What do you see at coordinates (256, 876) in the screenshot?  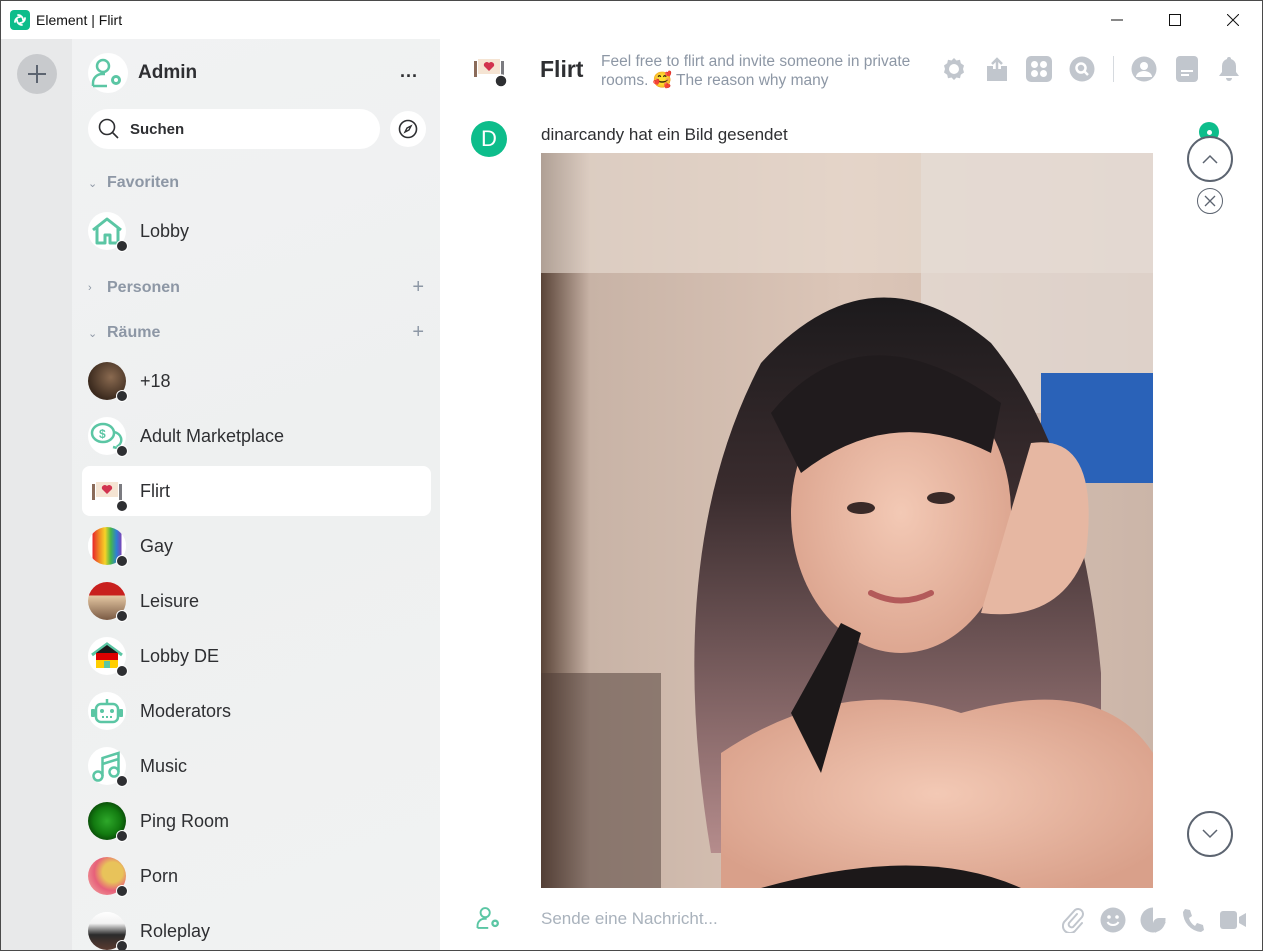 I see `room-item: Porn` at bounding box center [256, 876].